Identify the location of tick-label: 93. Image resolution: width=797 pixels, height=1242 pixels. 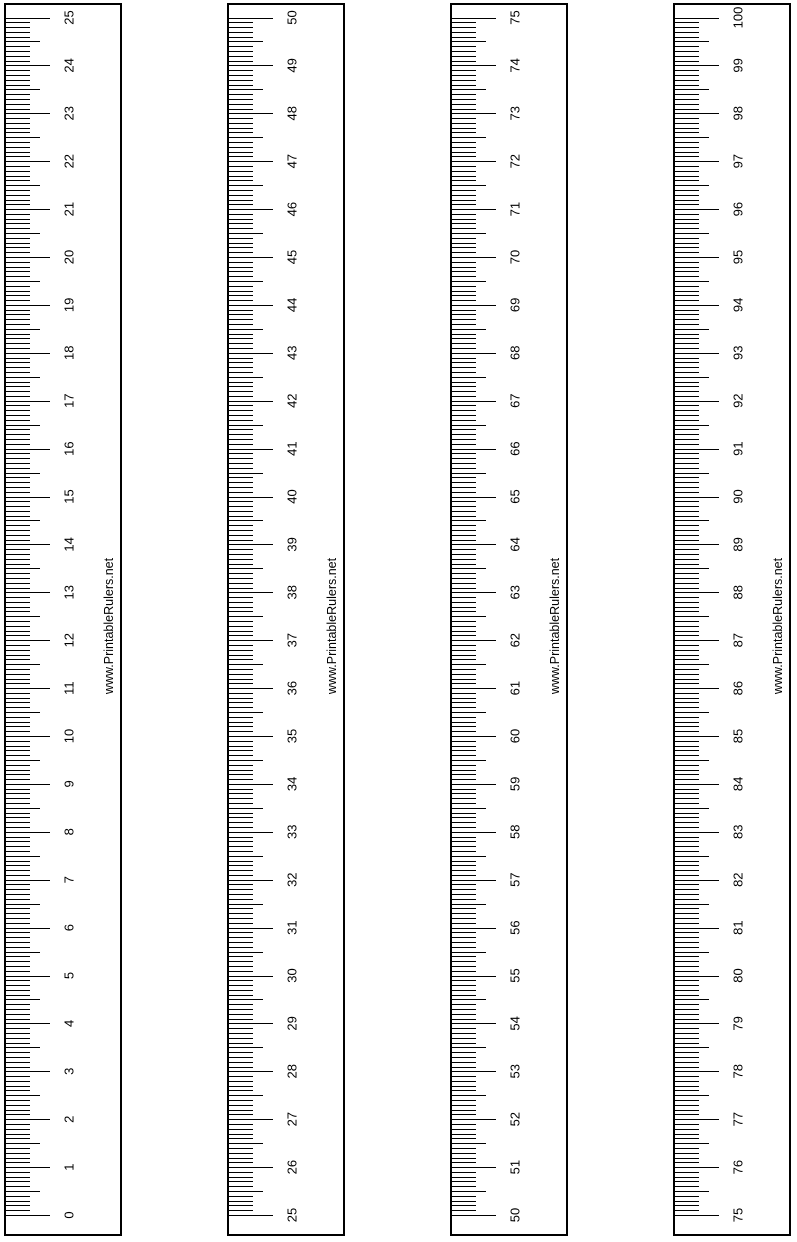
(738, 353).